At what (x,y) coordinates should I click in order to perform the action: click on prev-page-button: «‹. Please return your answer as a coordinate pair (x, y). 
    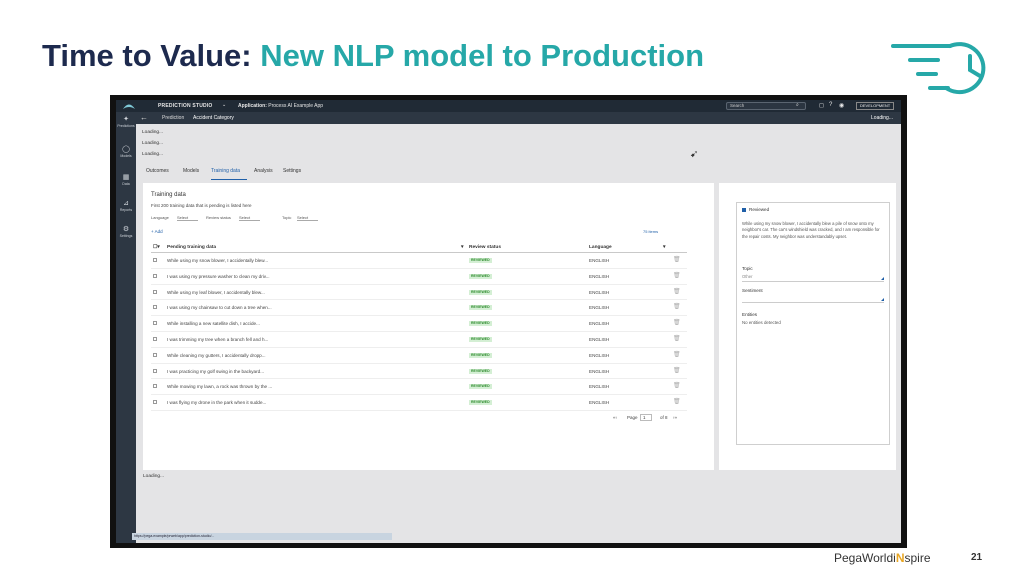
    Looking at the image, I should click on (615, 417).